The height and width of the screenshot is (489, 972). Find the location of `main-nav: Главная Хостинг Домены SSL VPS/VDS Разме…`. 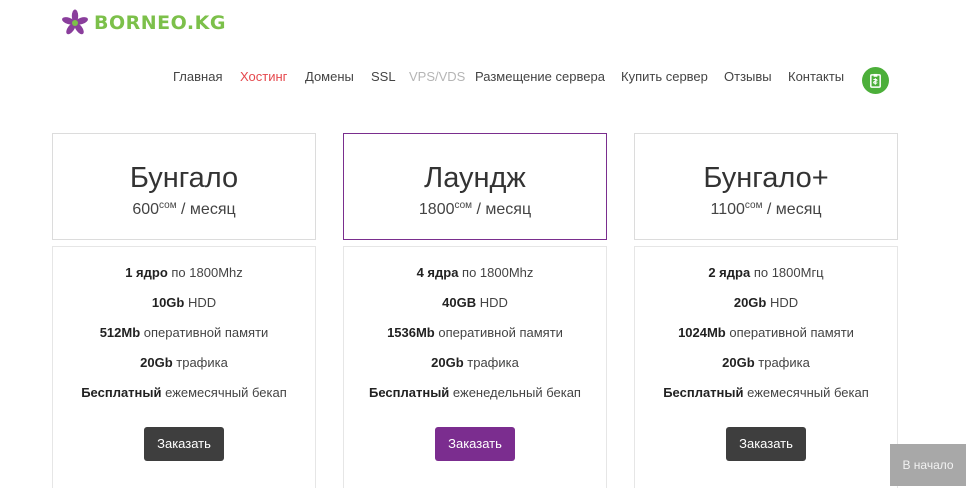

main-nav: Главная Хостинг Домены SSL VPS/VDS Разме… is located at coordinates (486, 78).